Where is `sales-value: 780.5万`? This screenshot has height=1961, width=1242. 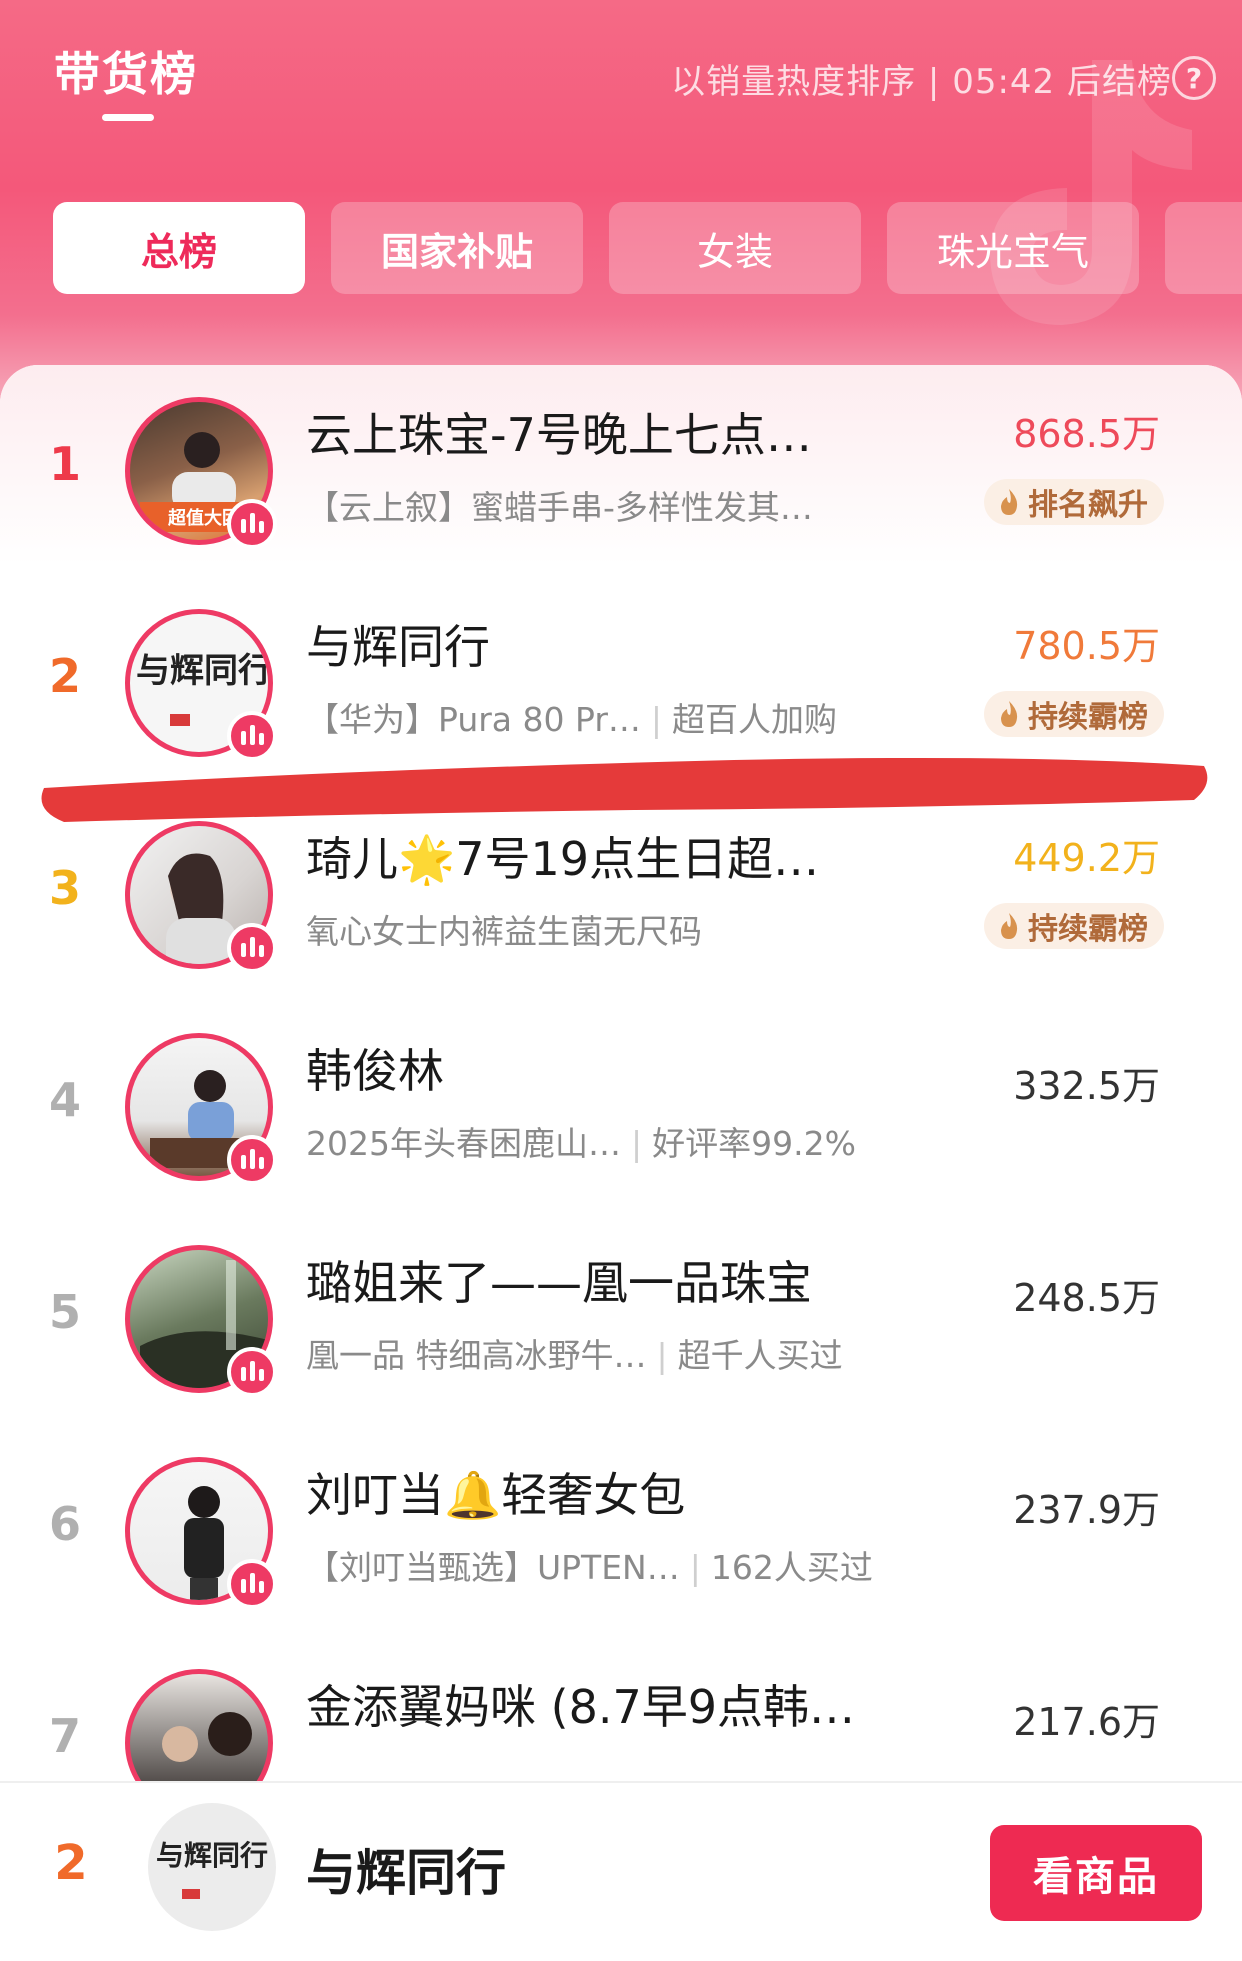 sales-value: 780.5万 is located at coordinates (1086, 646).